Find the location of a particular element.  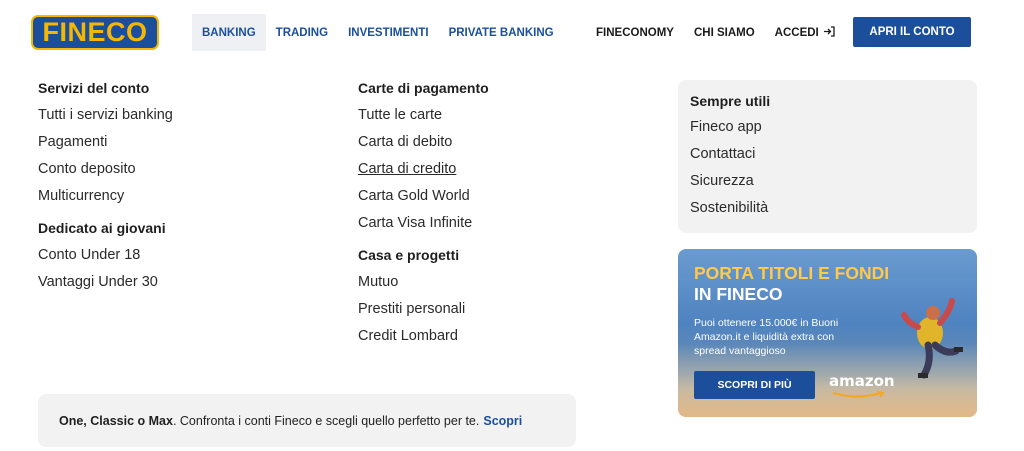

menu-item-carta-debito: Carta di debito is located at coordinates (423, 142).